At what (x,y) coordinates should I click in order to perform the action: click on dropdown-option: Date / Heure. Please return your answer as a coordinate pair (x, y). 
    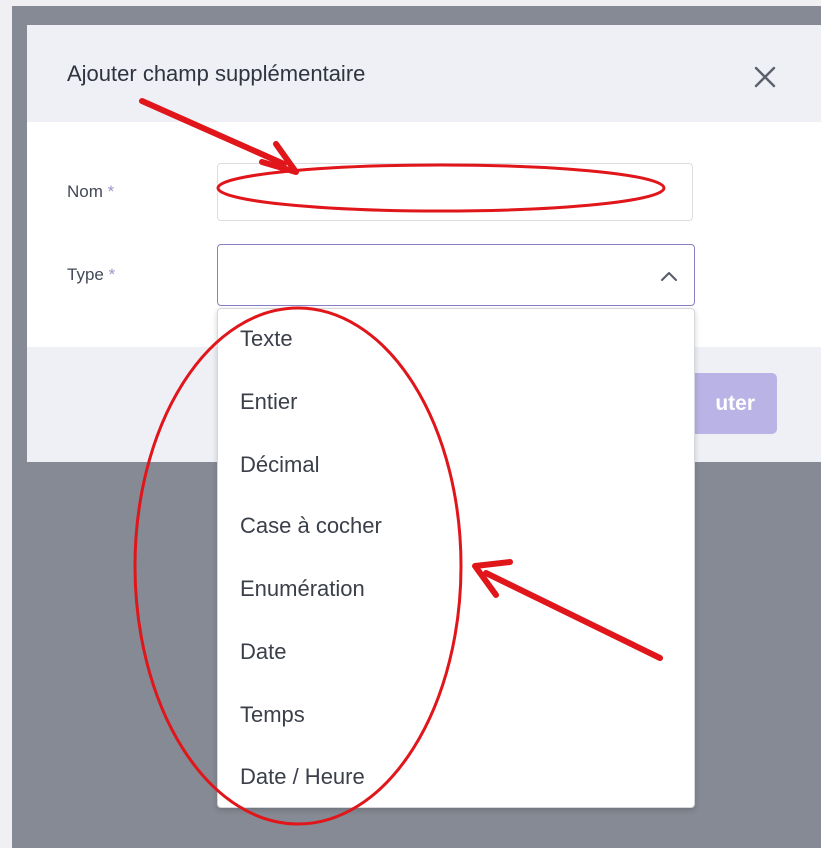
    Looking at the image, I should click on (302, 777).